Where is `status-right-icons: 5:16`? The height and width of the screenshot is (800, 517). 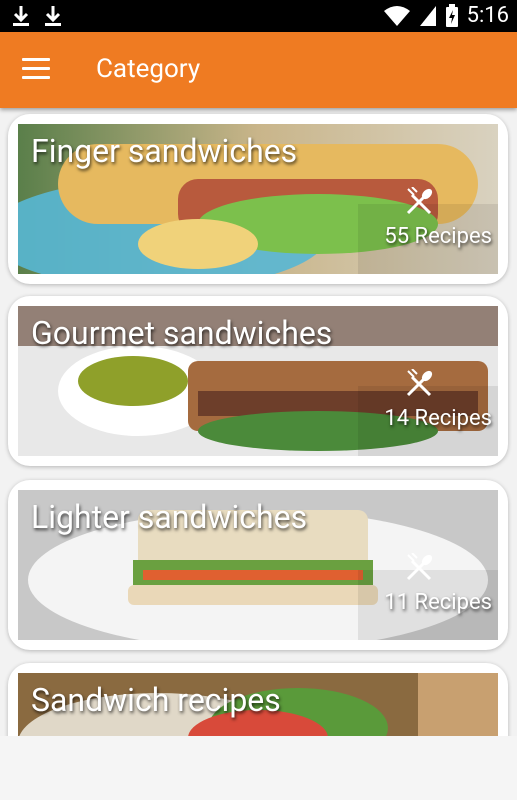 status-right-icons: 5:16 is located at coordinates (446, 16).